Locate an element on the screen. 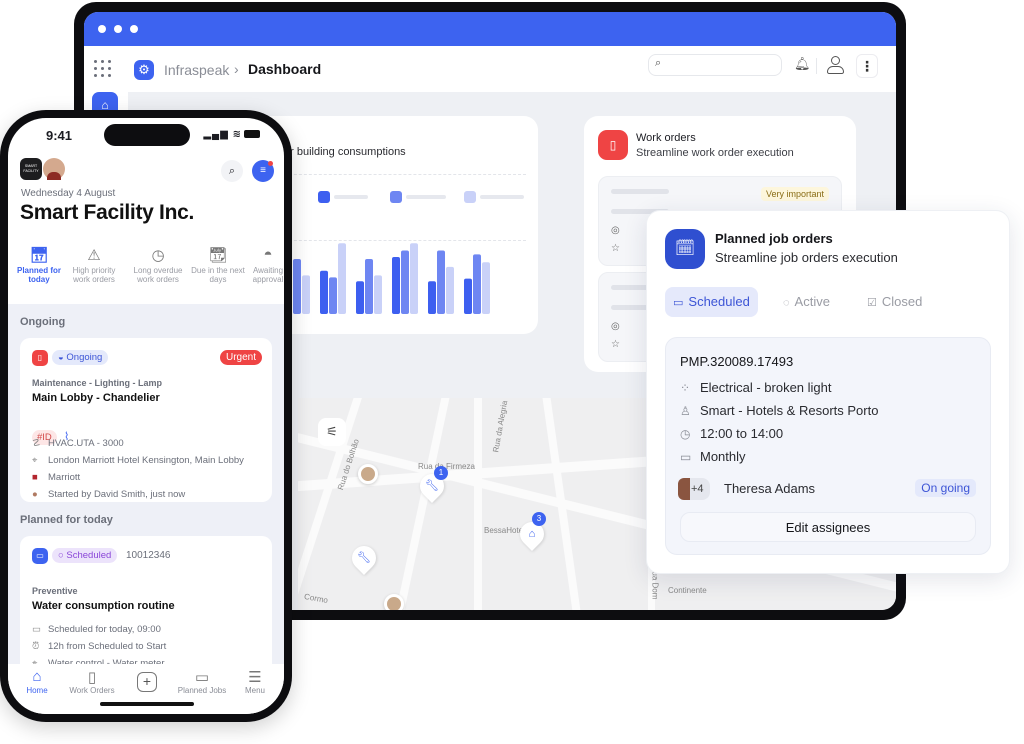  avatar: ● is located at coordinates (35, 494).